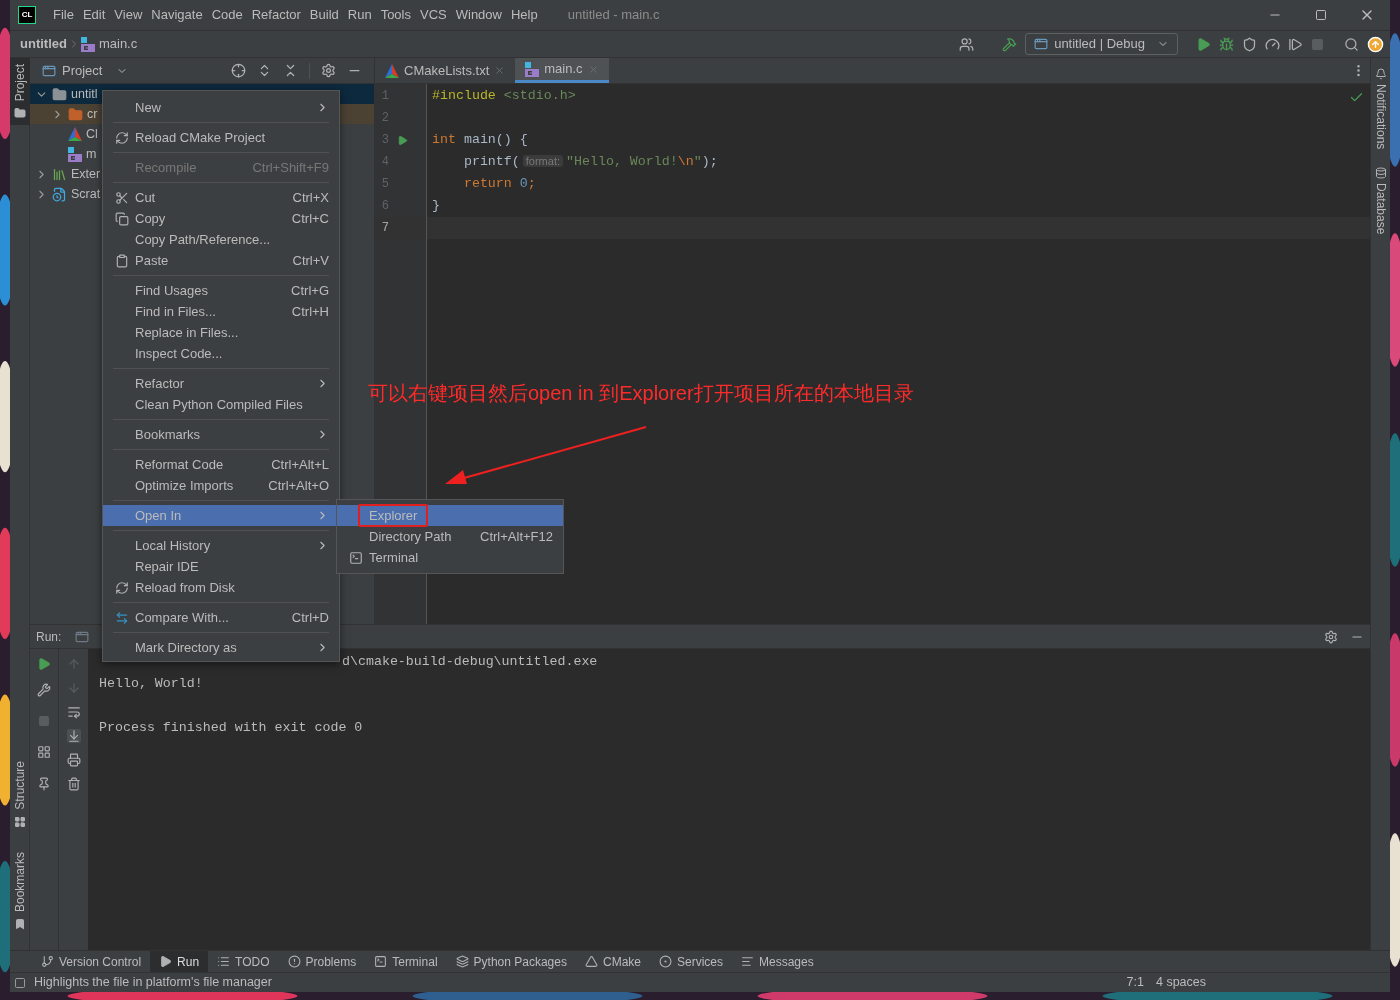 This screenshot has height=1000, width=1400. I want to click on shortcut-label: Ctrl+Shift+F9, so click(290, 167).